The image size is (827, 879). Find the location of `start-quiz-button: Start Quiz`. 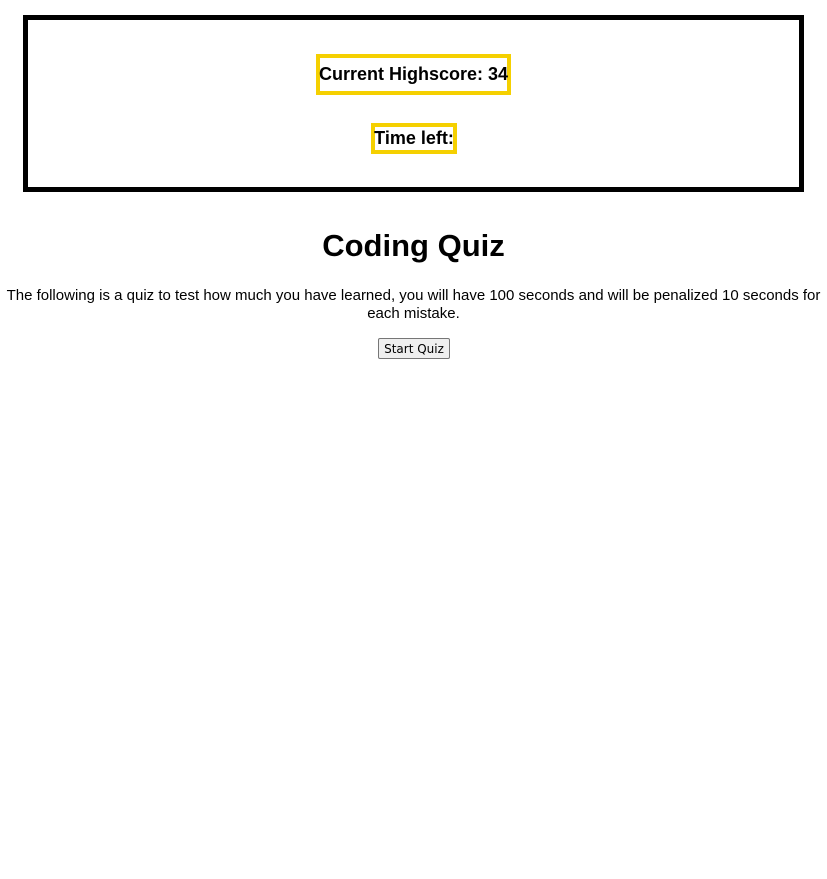

start-quiz-button: Start Quiz is located at coordinates (414, 348).